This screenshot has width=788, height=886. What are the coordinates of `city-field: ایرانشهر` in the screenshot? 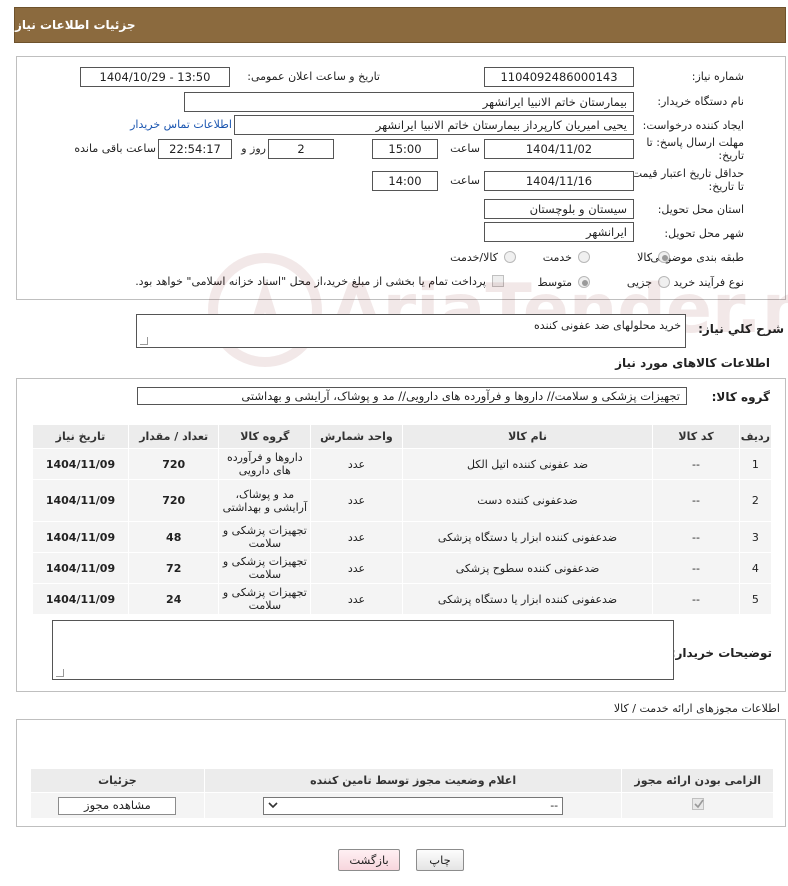 It's located at (559, 232).